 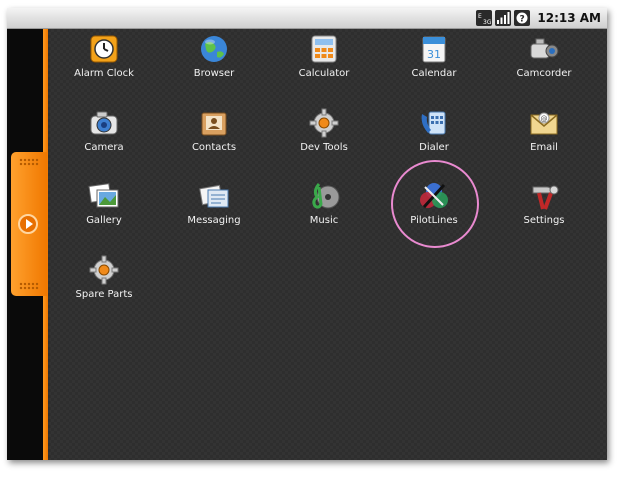 What do you see at coordinates (480, 16) in the screenshot?
I see `svg-text: E` at bounding box center [480, 16].